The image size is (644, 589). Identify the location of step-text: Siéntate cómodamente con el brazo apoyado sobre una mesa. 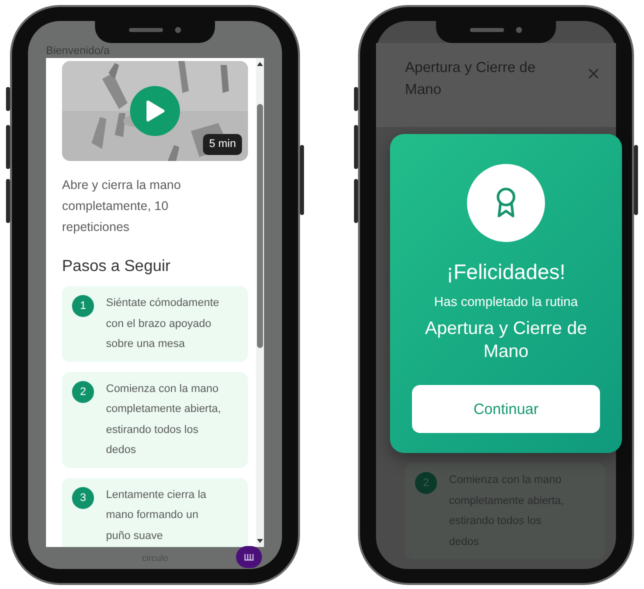
(163, 324).